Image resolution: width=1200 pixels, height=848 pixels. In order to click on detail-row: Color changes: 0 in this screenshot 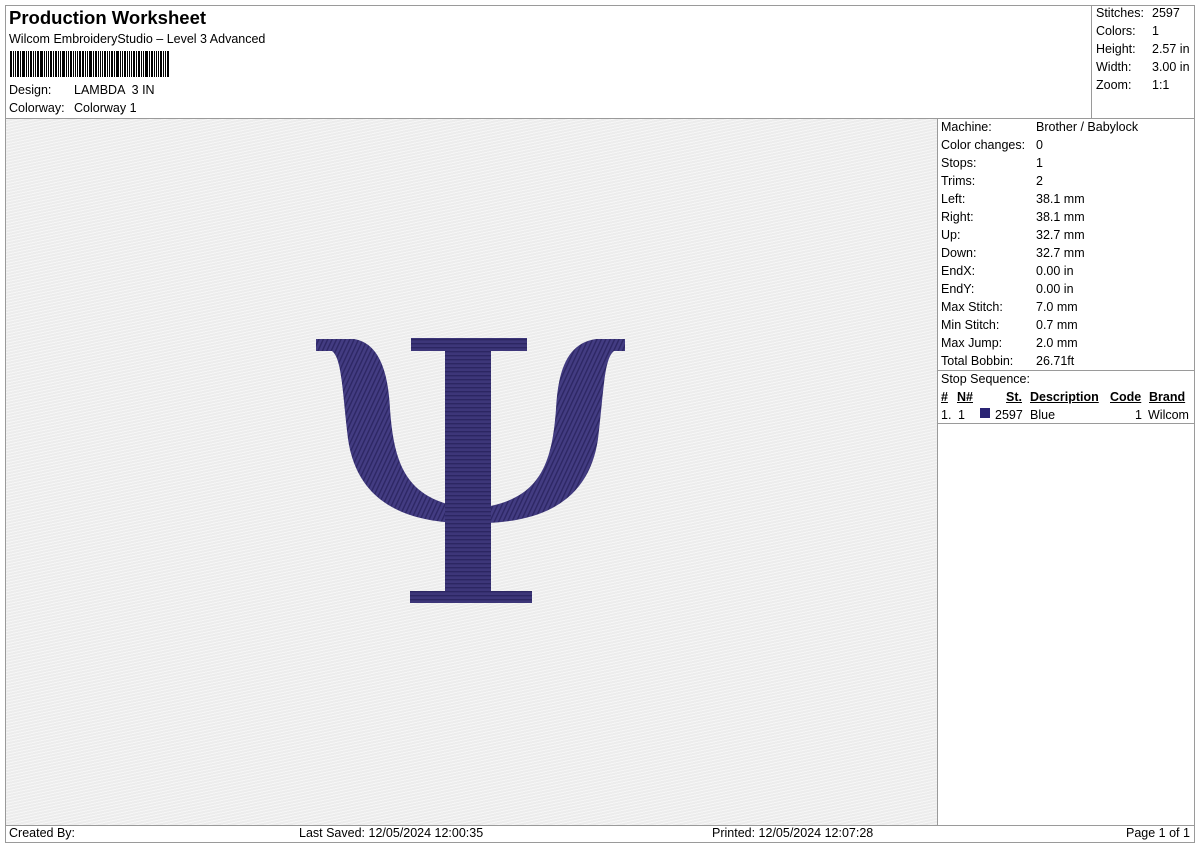, I will do `click(992, 145)`.